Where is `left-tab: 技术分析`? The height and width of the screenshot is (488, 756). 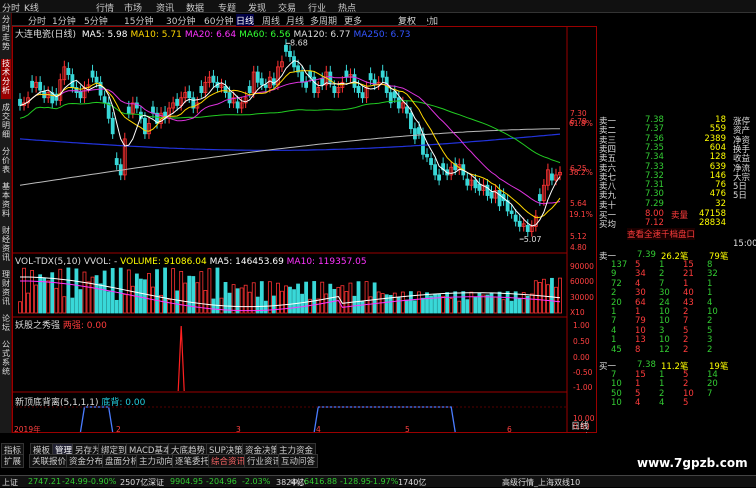 left-tab: 技术分析 is located at coordinates (6, 79).